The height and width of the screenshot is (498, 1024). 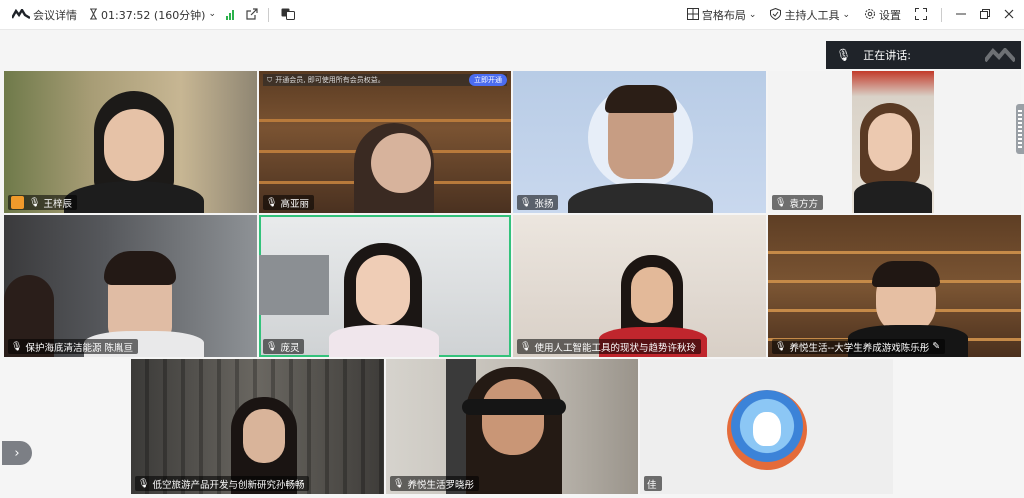 I want to click on participant-name-tag: 🎙 养悦生活--大学生养成游戏陈乐彤 ✎, so click(x=859, y=346).